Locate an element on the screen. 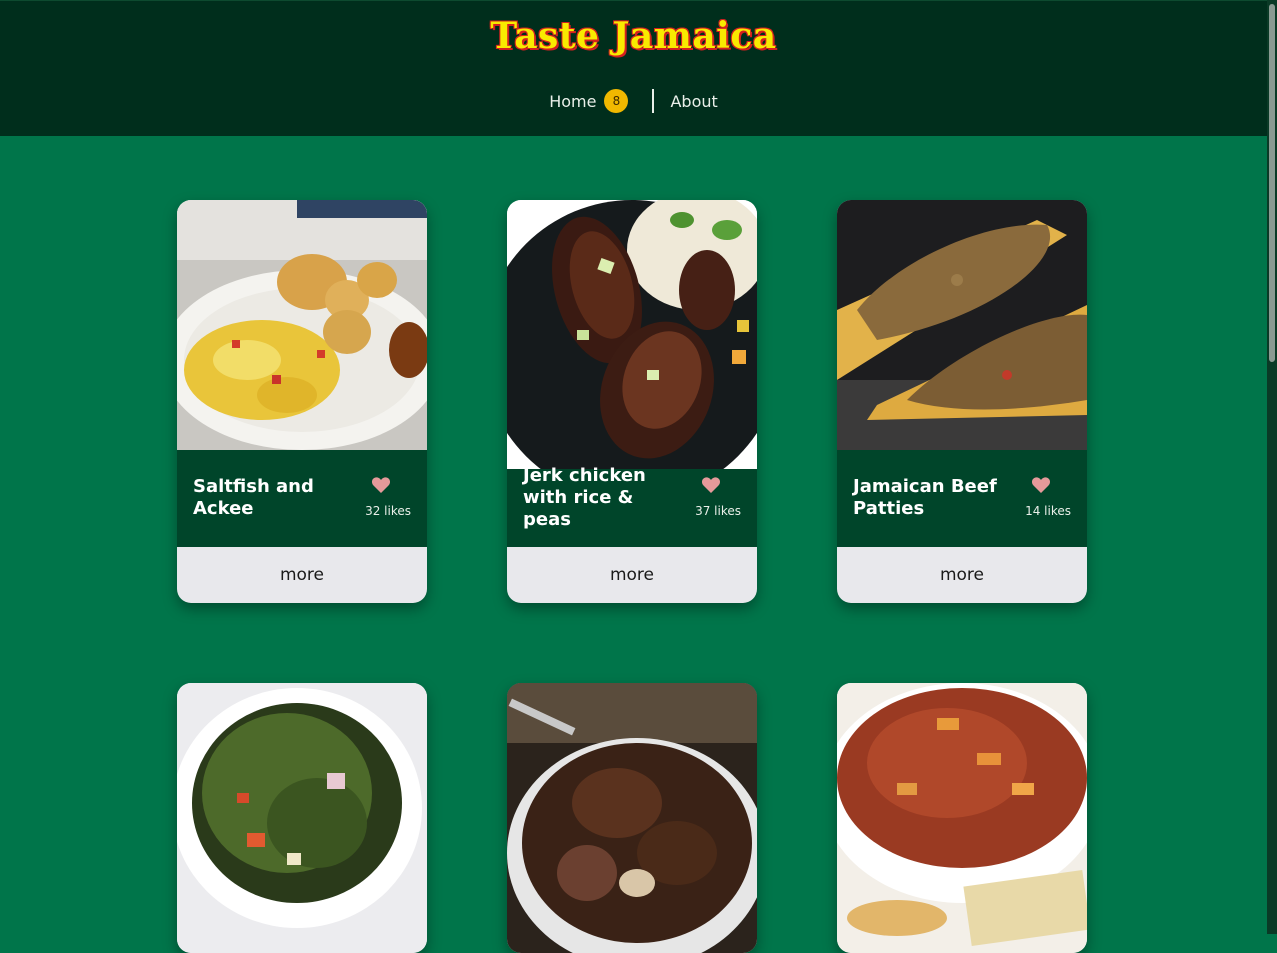 The height and width of the screenshot is (953, 1277). like-control: 14 likes is located at coordinates (1041, 497).